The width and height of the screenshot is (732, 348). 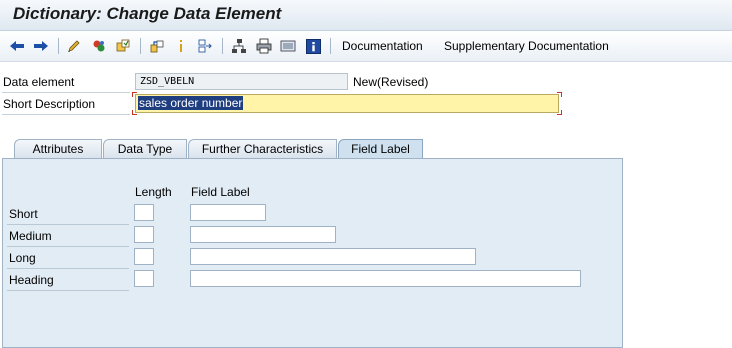 I want to click on row-label-heading: Heading, so click(x=31, y=280).